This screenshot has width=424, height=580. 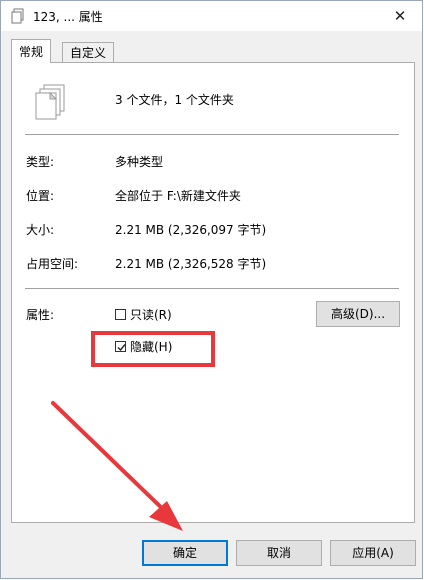 I want to click on apply-button: 应用(A), so click(x=373, y=553).